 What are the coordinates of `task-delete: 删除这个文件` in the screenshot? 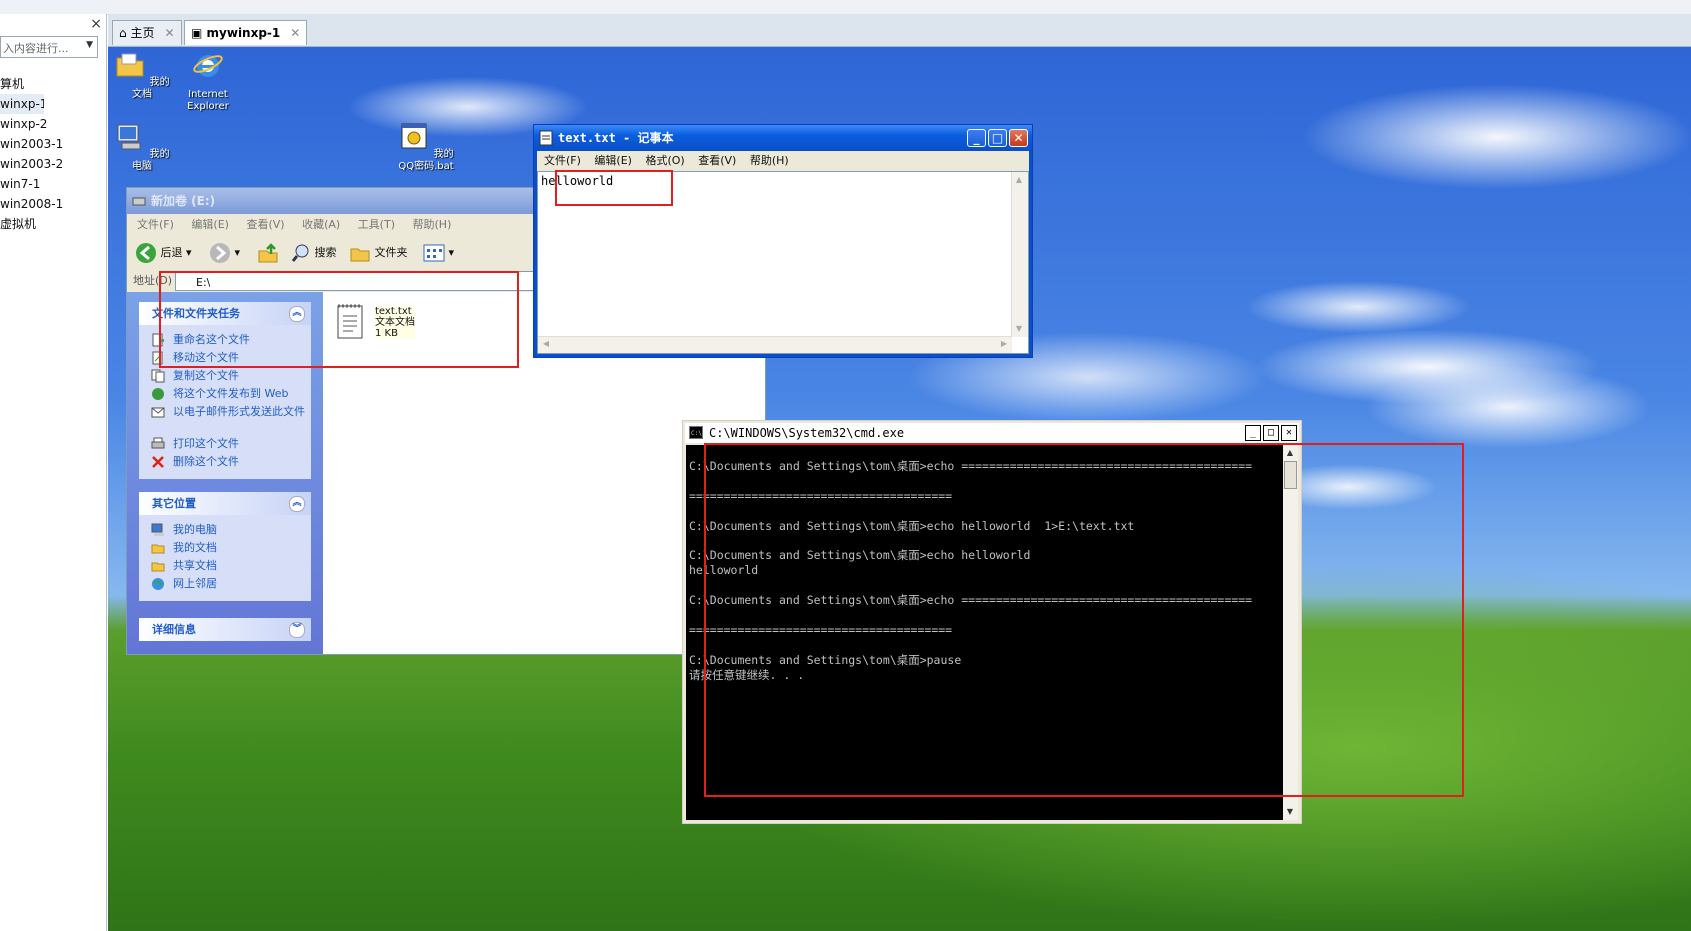 It's located at (225, 462).